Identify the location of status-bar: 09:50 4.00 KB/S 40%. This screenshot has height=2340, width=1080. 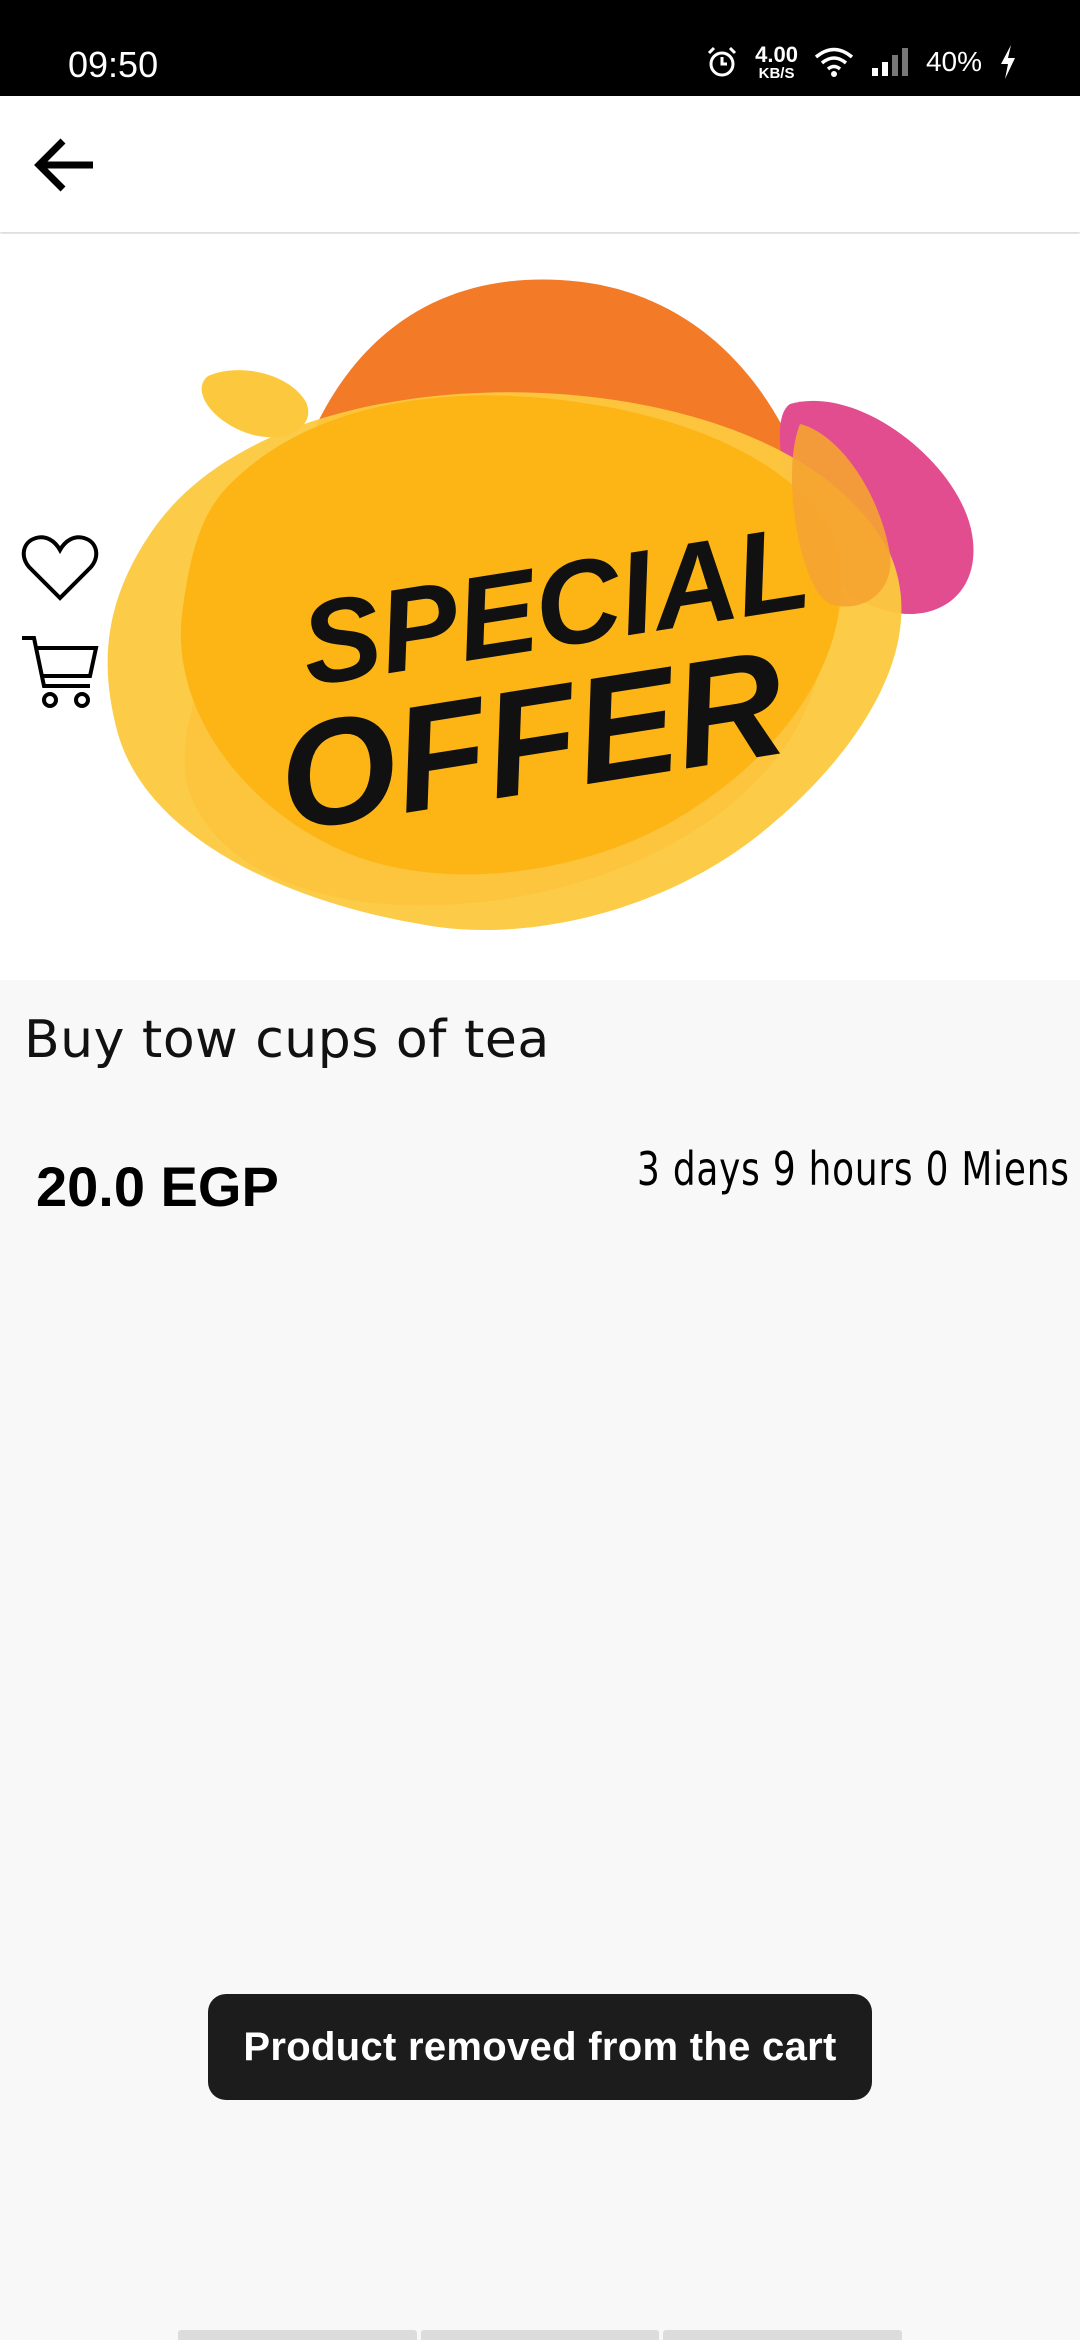
(540, 48).